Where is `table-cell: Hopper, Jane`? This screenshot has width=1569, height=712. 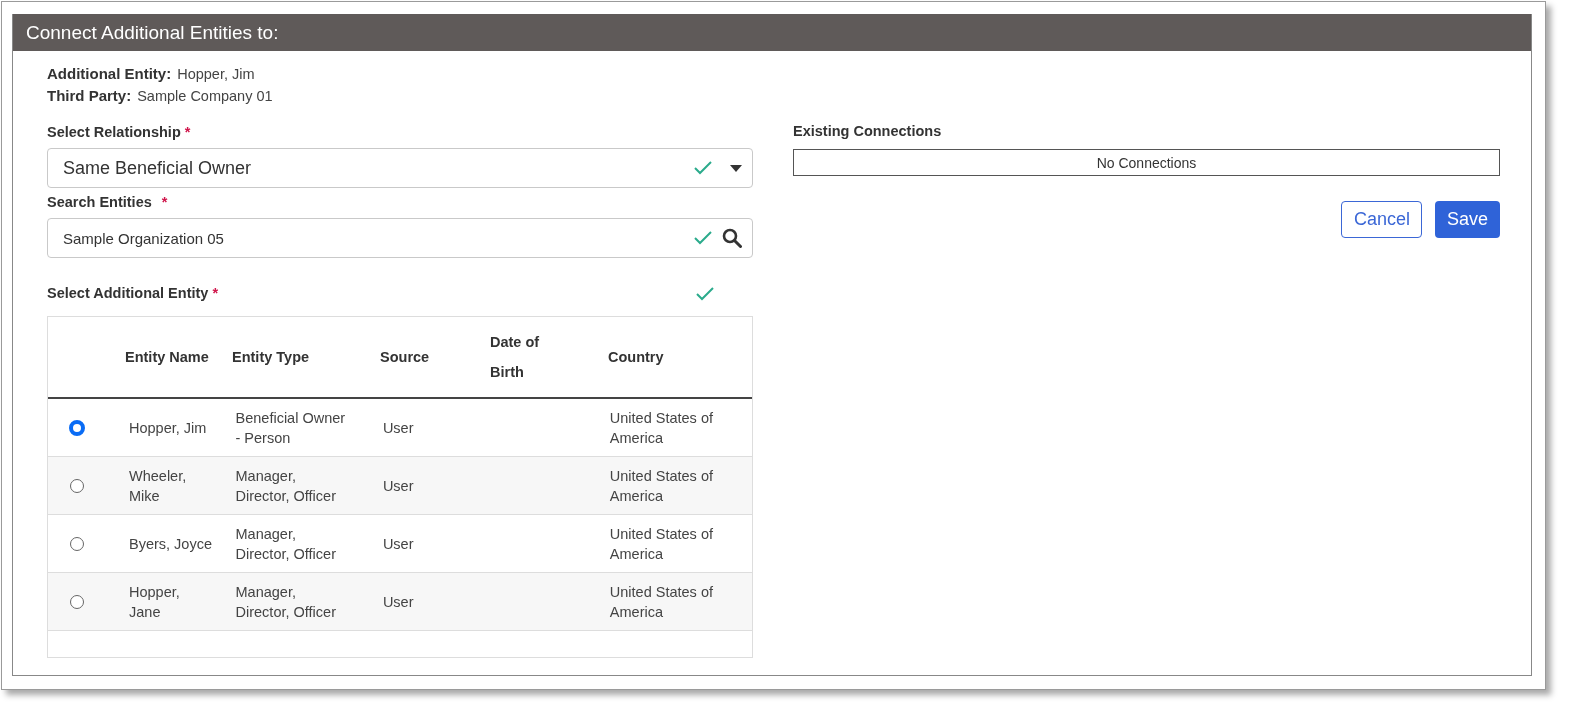
table-cell: Hopper, Jane is located at coordinates (154, 601).